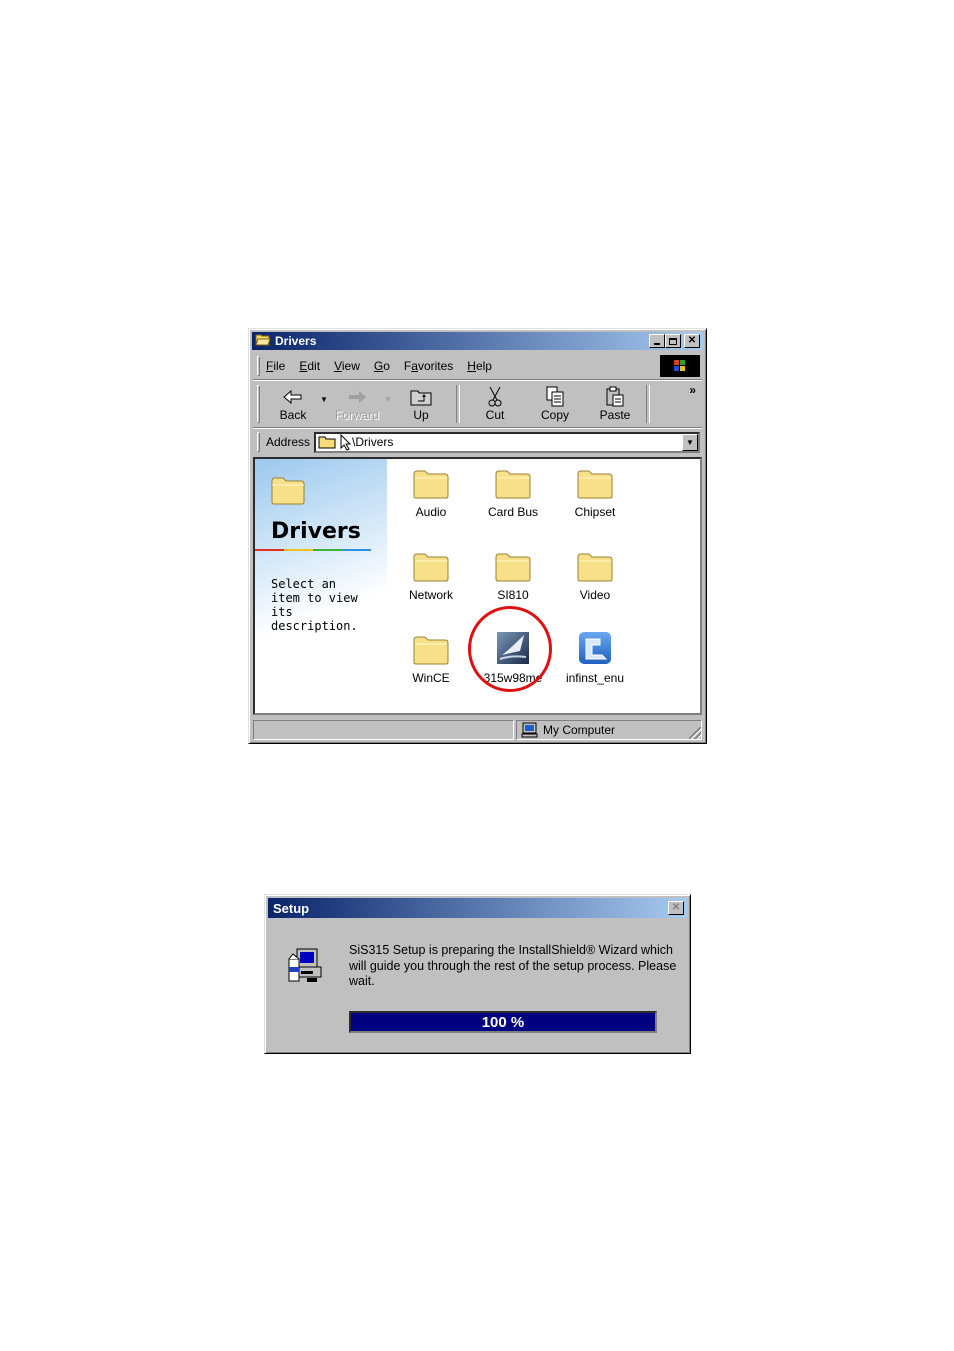  What do you see at coordinates (690, 442) in the screenshot?
I see `address-dropdown-button: ▼` at bounding box center [690, 442].